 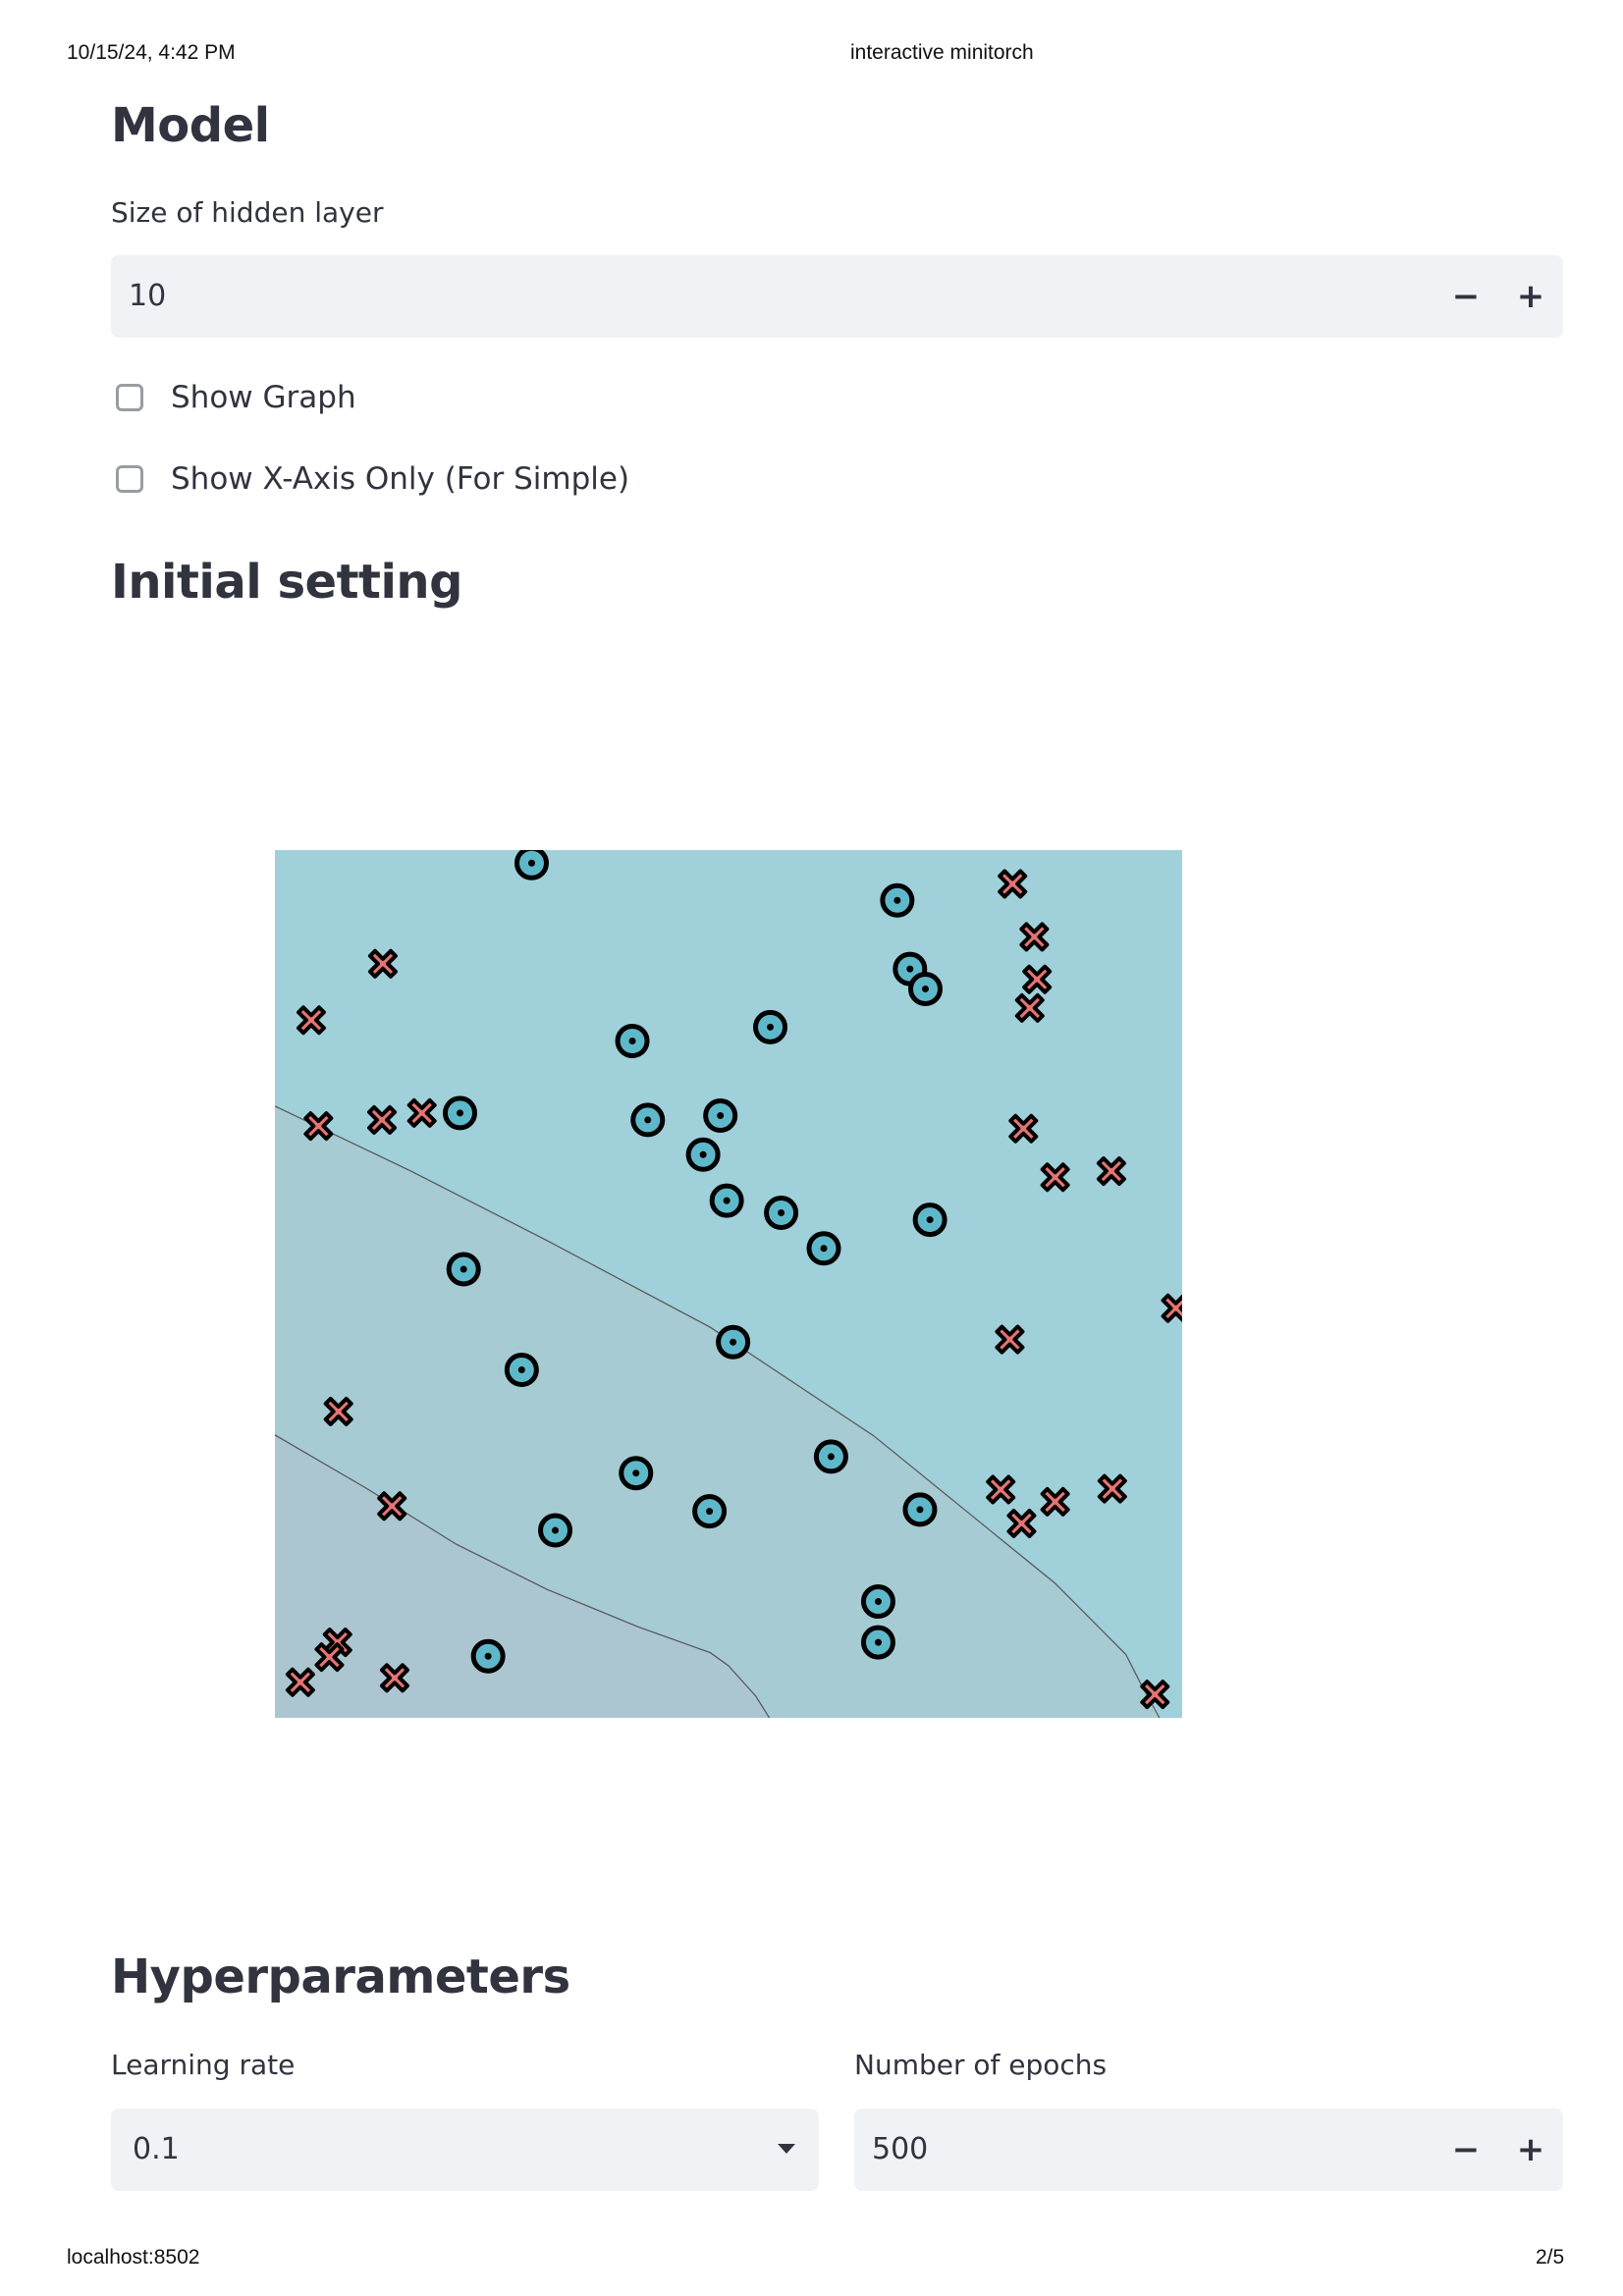 I want to click on hidden-layer-decrement-button: −, so click(x=1466, y=297).